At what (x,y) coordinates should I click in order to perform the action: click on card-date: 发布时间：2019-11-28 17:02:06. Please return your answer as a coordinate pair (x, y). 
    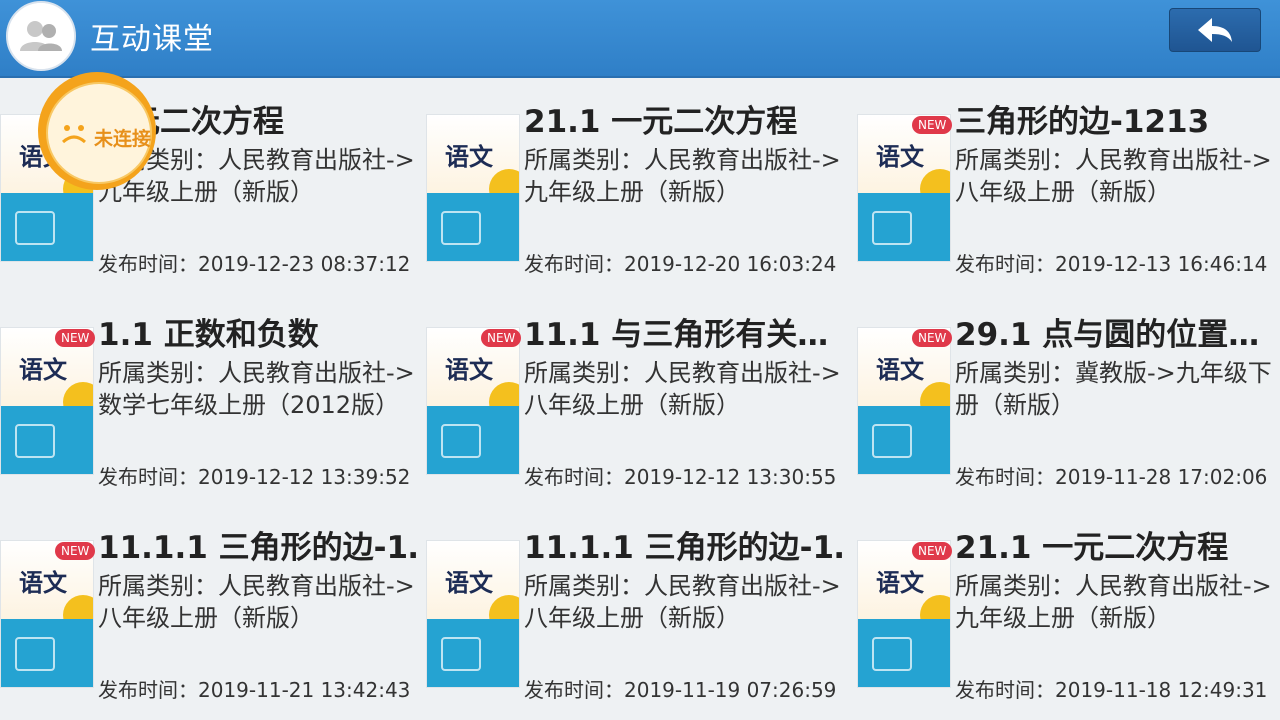
    Looking at the image, I should click on (1111, 477).